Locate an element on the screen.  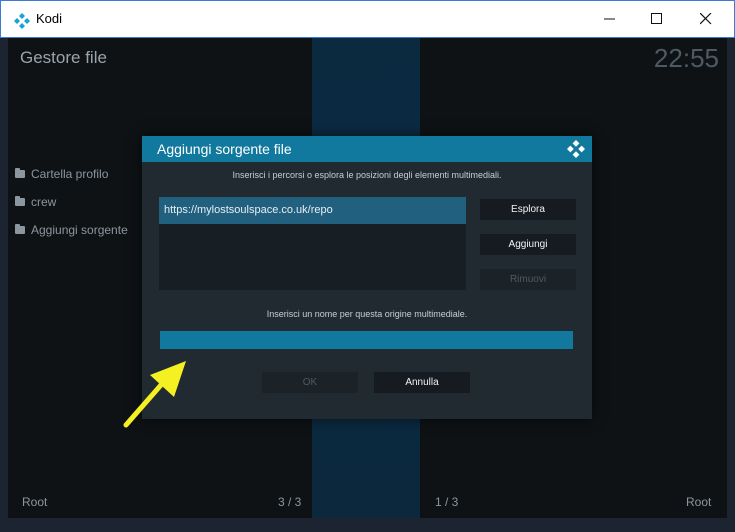
remove-path-button: Rimuovi is located at coordinates (528, 279).